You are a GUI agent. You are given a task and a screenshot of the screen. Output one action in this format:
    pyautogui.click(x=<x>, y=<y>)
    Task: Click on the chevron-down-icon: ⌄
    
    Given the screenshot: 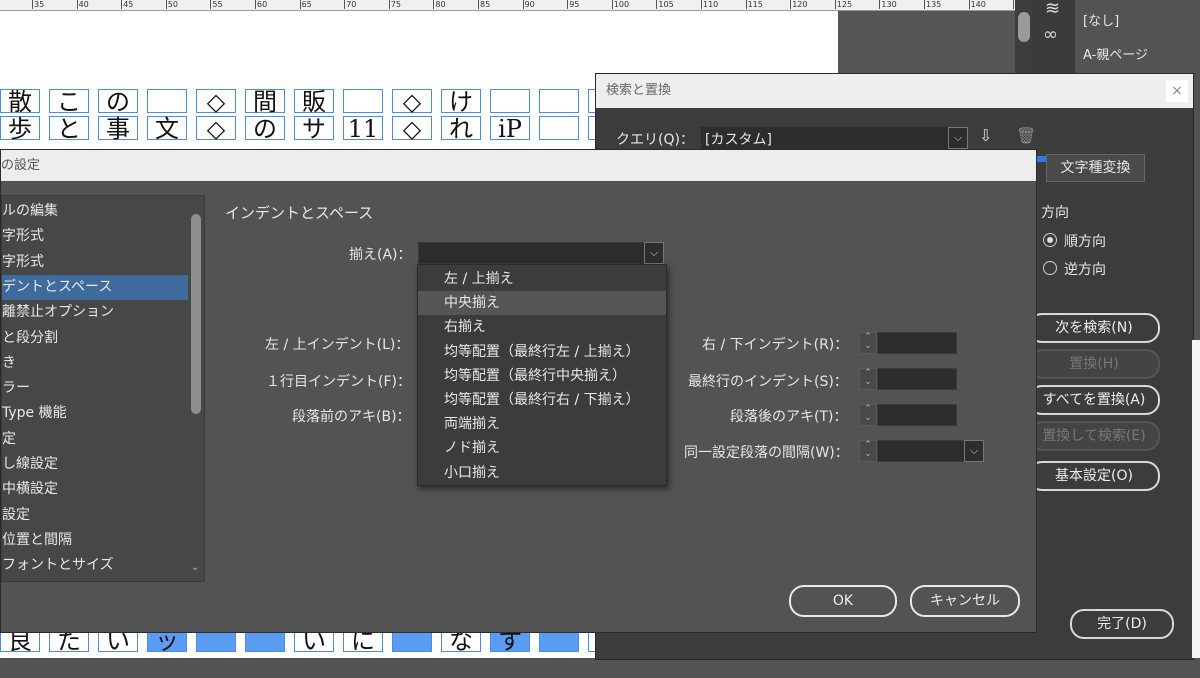 What is the action you would take?
    pyautogui.click(x=195, y=567)
    